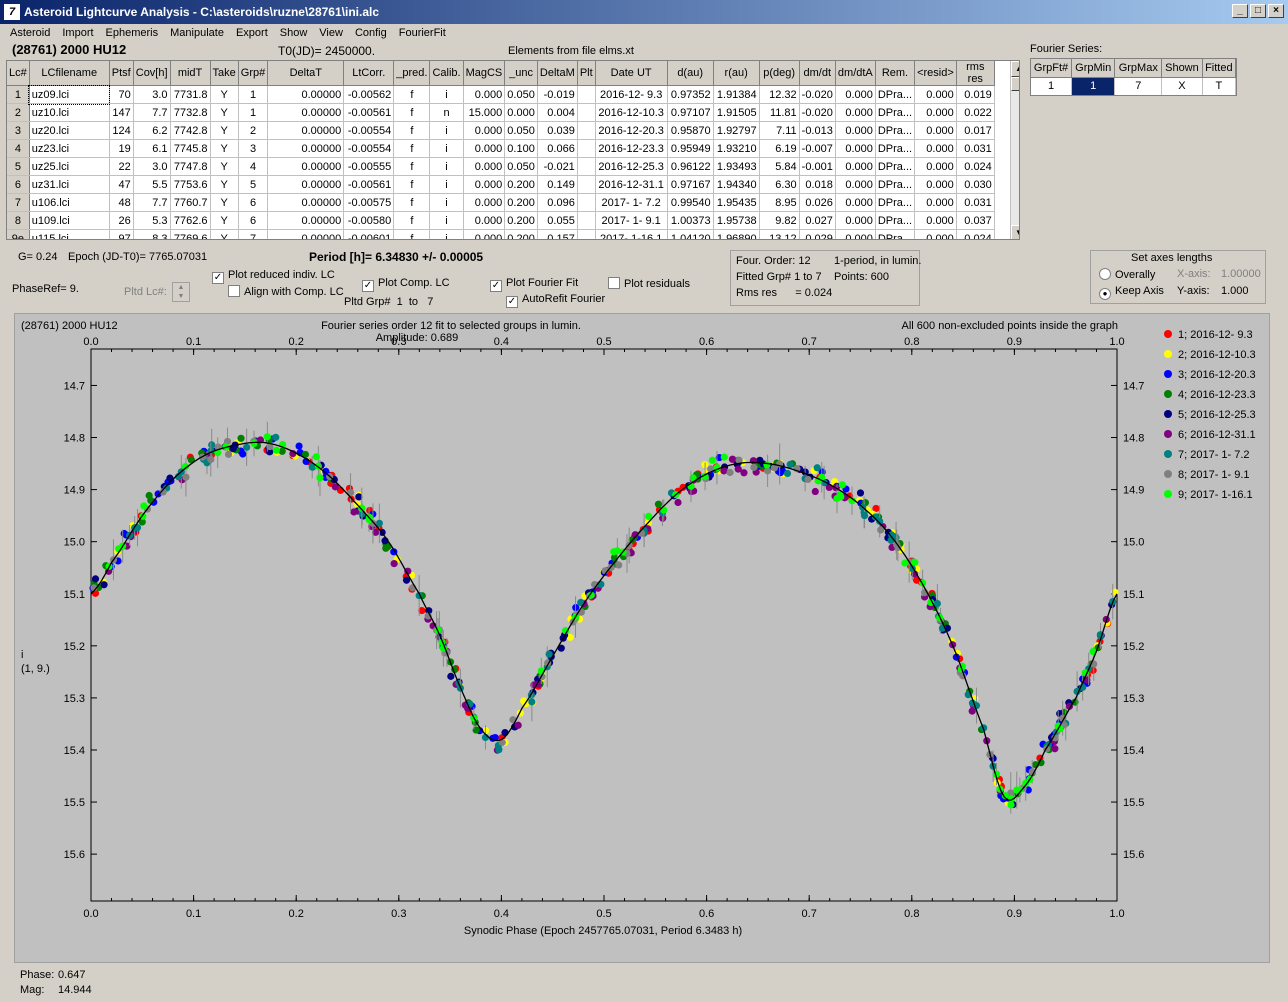 The height and width of the screenshot is (1002, 1288). I want to click on column-header: LCfilename, so click(69, 73).